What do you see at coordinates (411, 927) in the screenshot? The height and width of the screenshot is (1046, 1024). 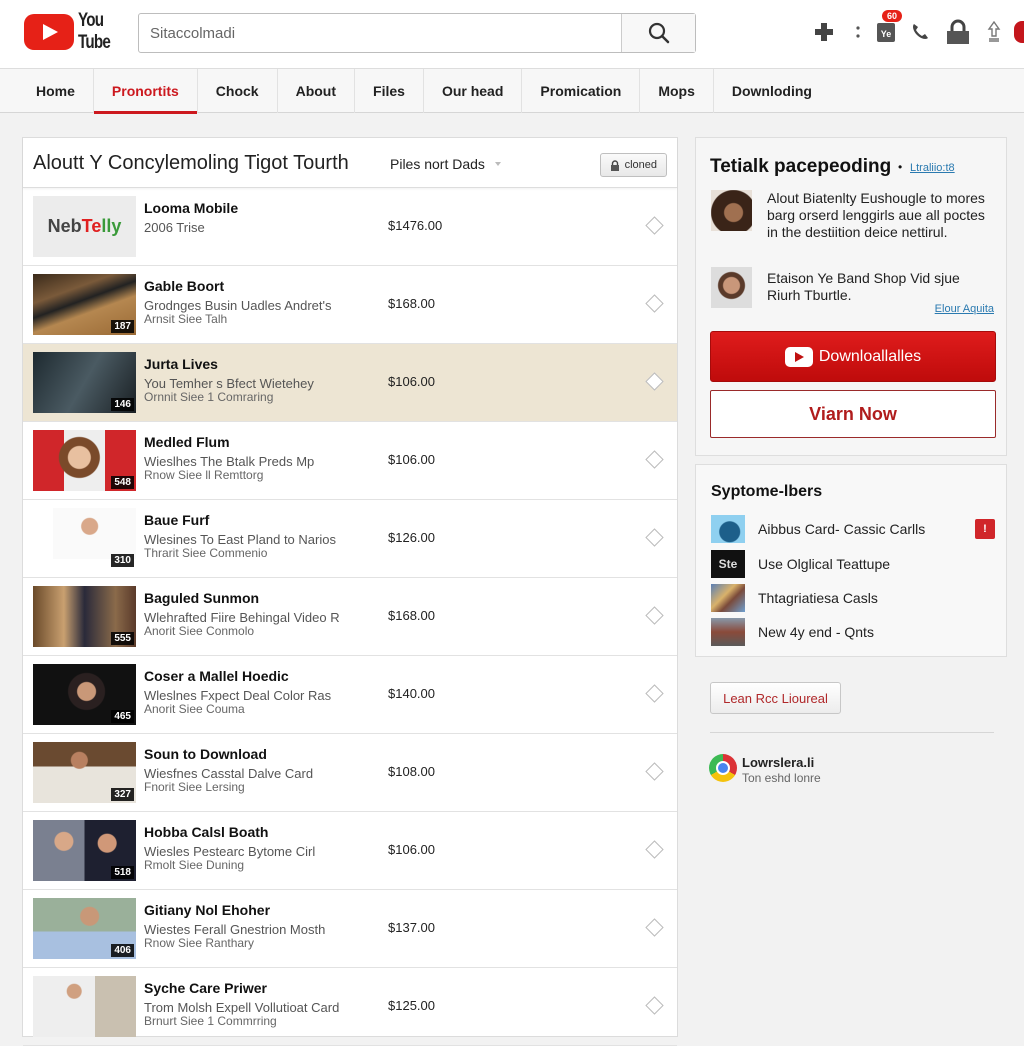 I see `video-price: $137.00` at bounding box center [411, 927].